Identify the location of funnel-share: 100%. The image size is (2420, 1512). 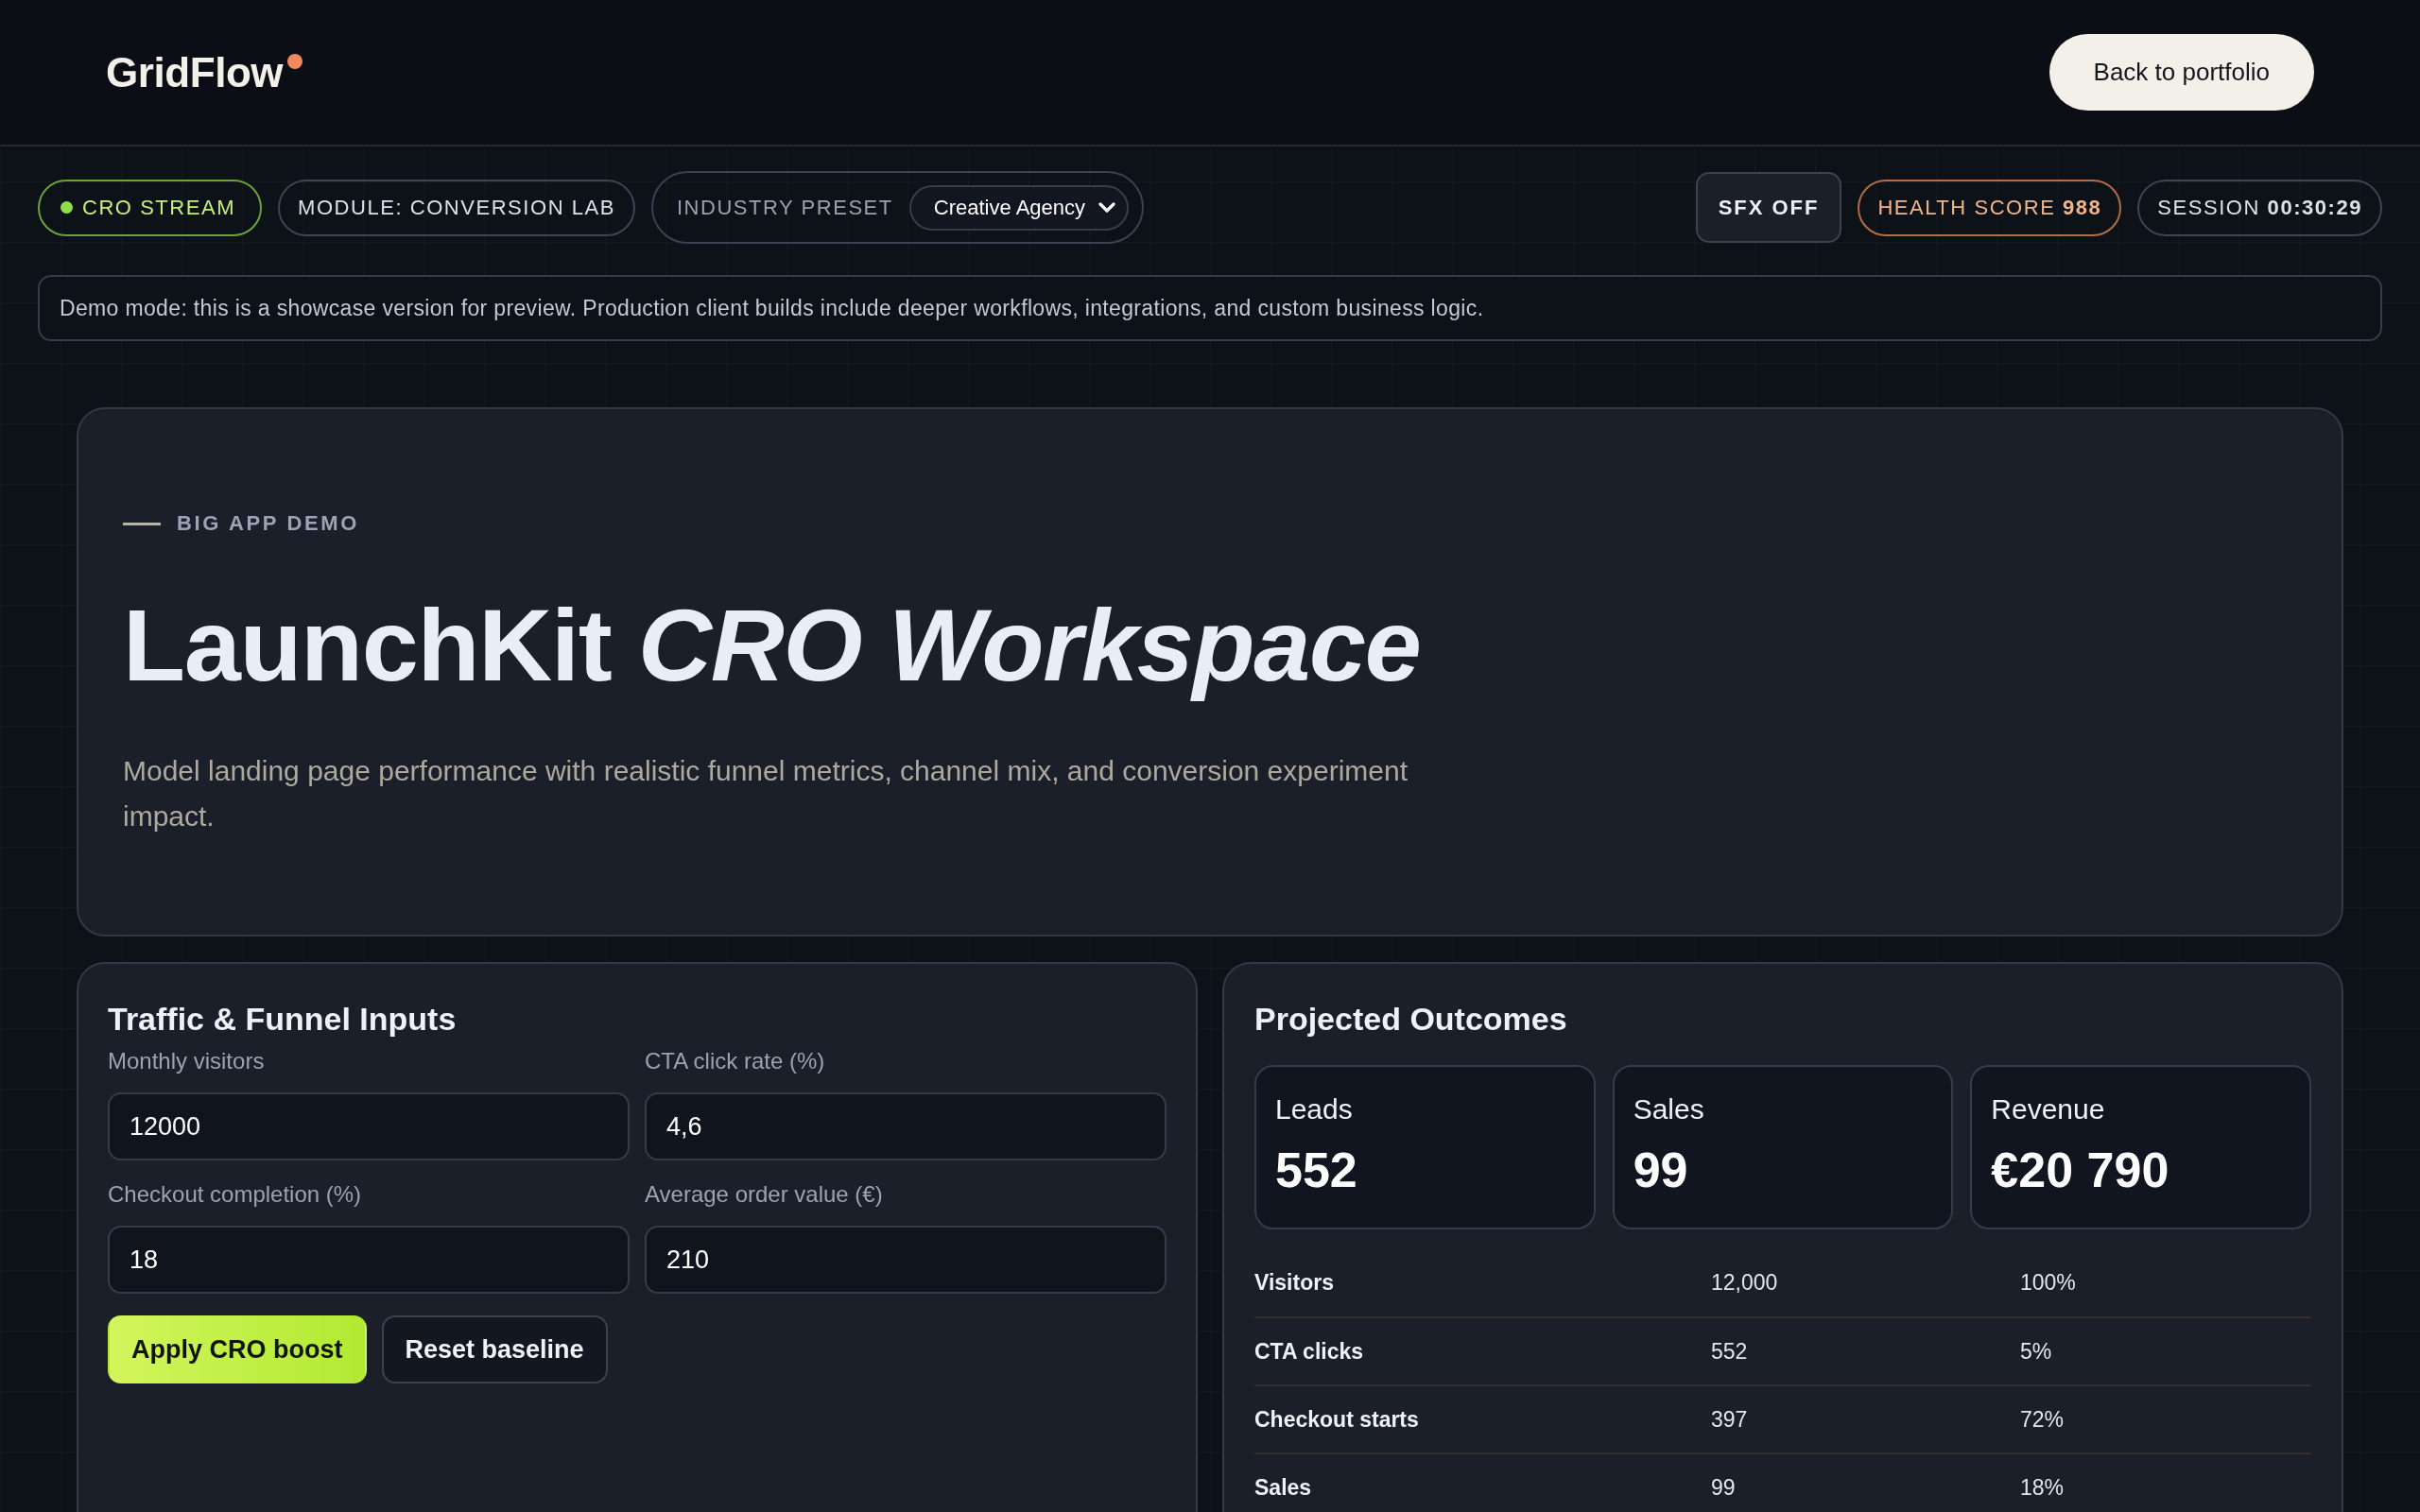
(2048, 1282).